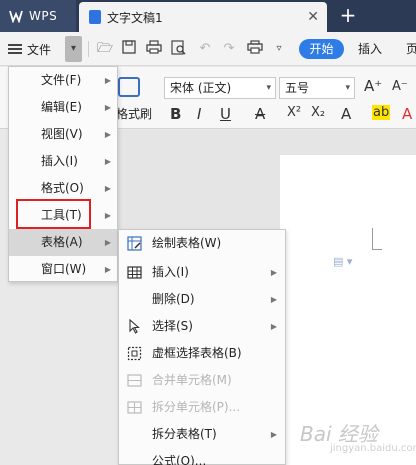 This screenshot has width=416, height=465. Describe the element at coordinates (135, 17) in the screenshot. I see `document-title: 文字文稿1` at that location.